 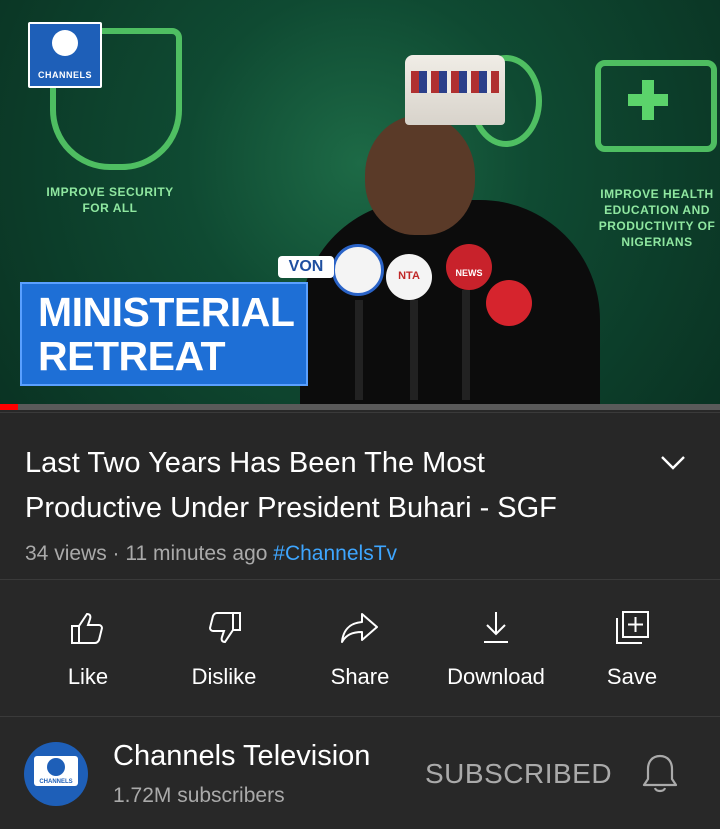 I want to click on save-button: Save, so click(x=632, y=648).